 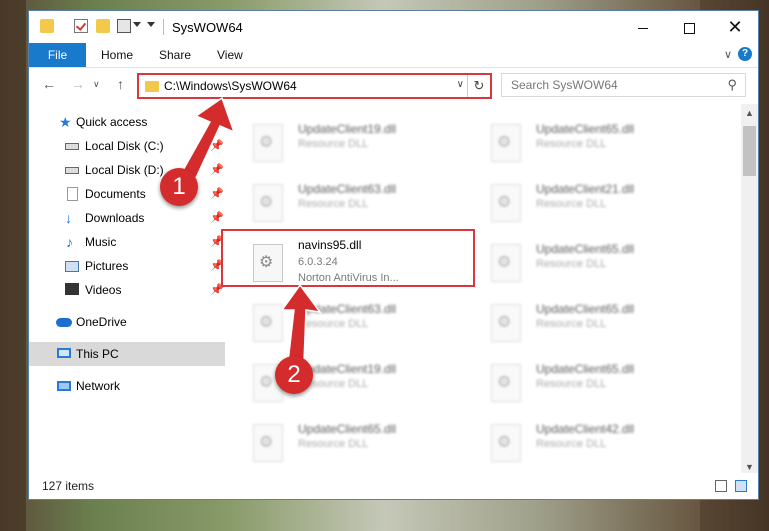 What do you see at coordinates (103, 26) in the screenshot?
I see `new-folder-icon` at bounding box center [103, 26].